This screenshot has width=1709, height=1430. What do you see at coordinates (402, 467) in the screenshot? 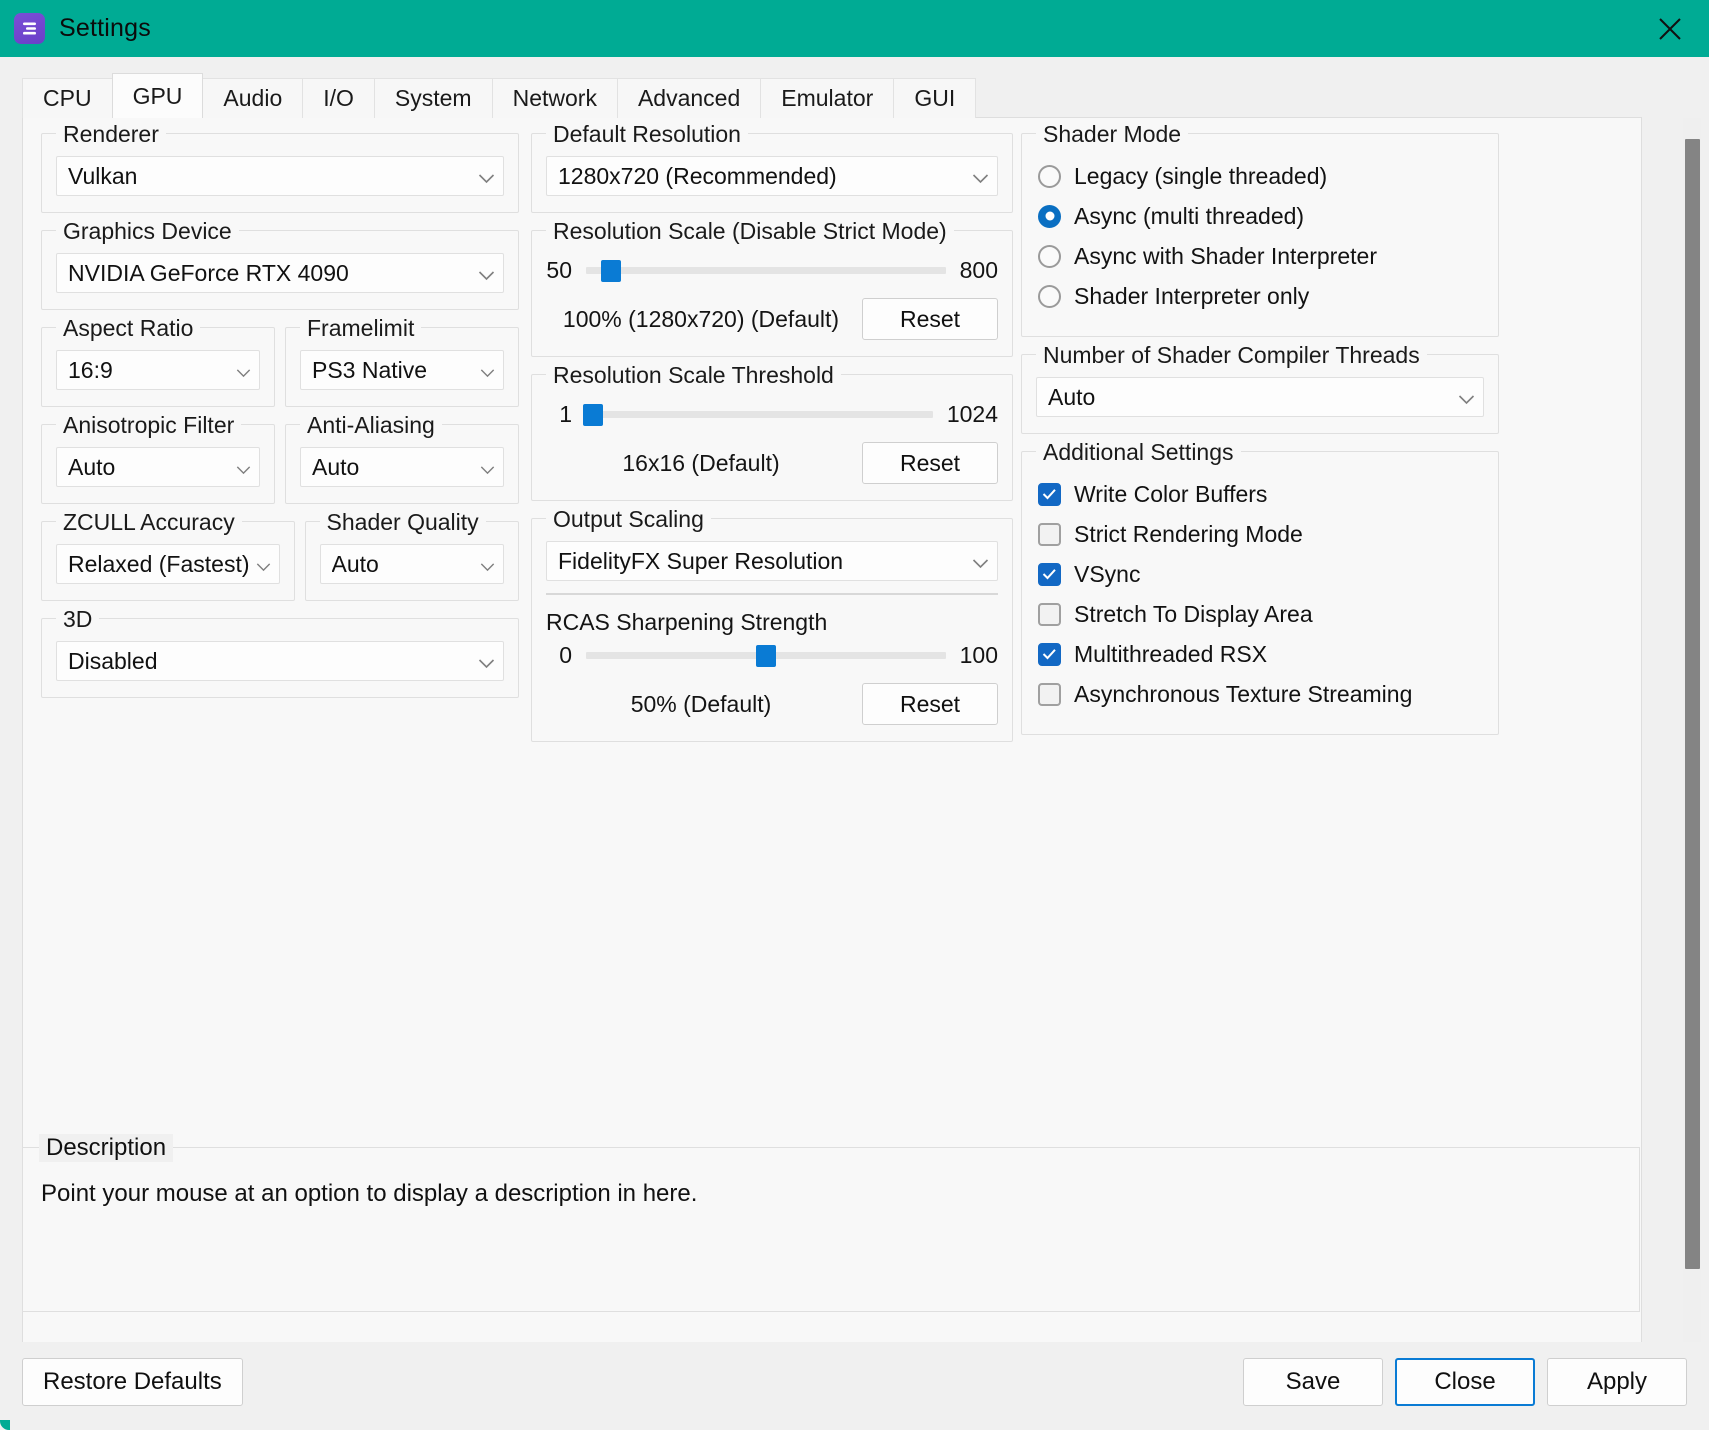
I see `anti-aliasing-combobox: Auto` at bounding box center [402, 467].